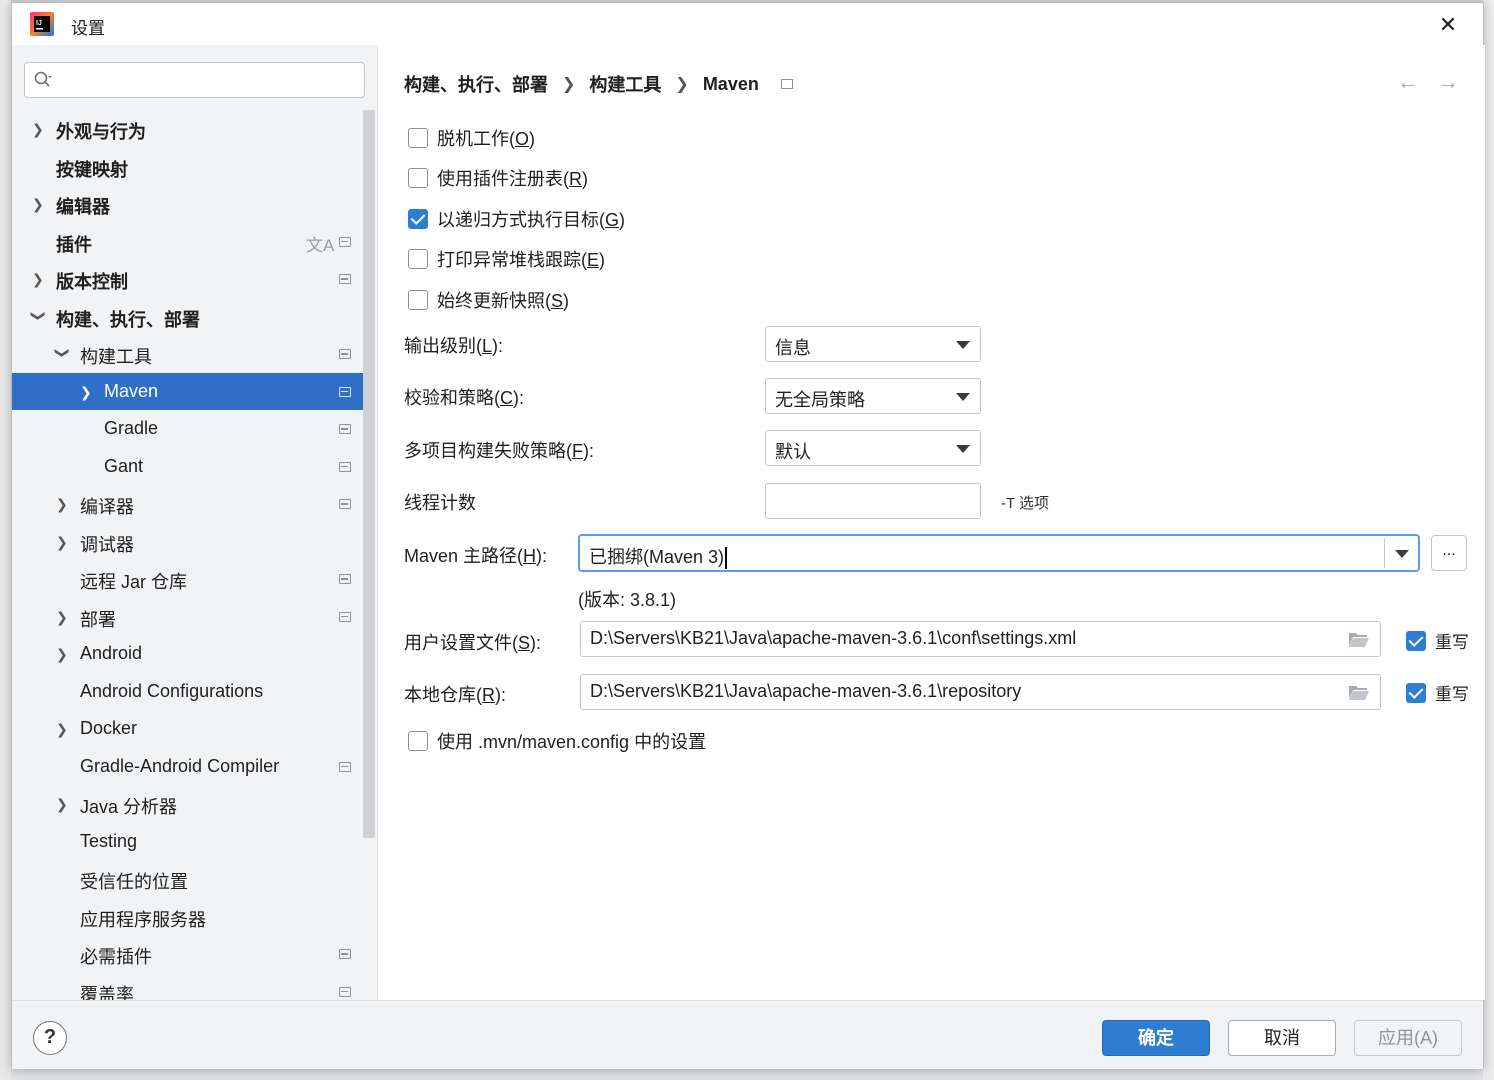 This screenshot has height=1080, width=1494. What do you see at coordinates (188, 954) in the screenshot?
I see `tree-item-required-plugins: 必需插件` at bounding box center [188, 954].